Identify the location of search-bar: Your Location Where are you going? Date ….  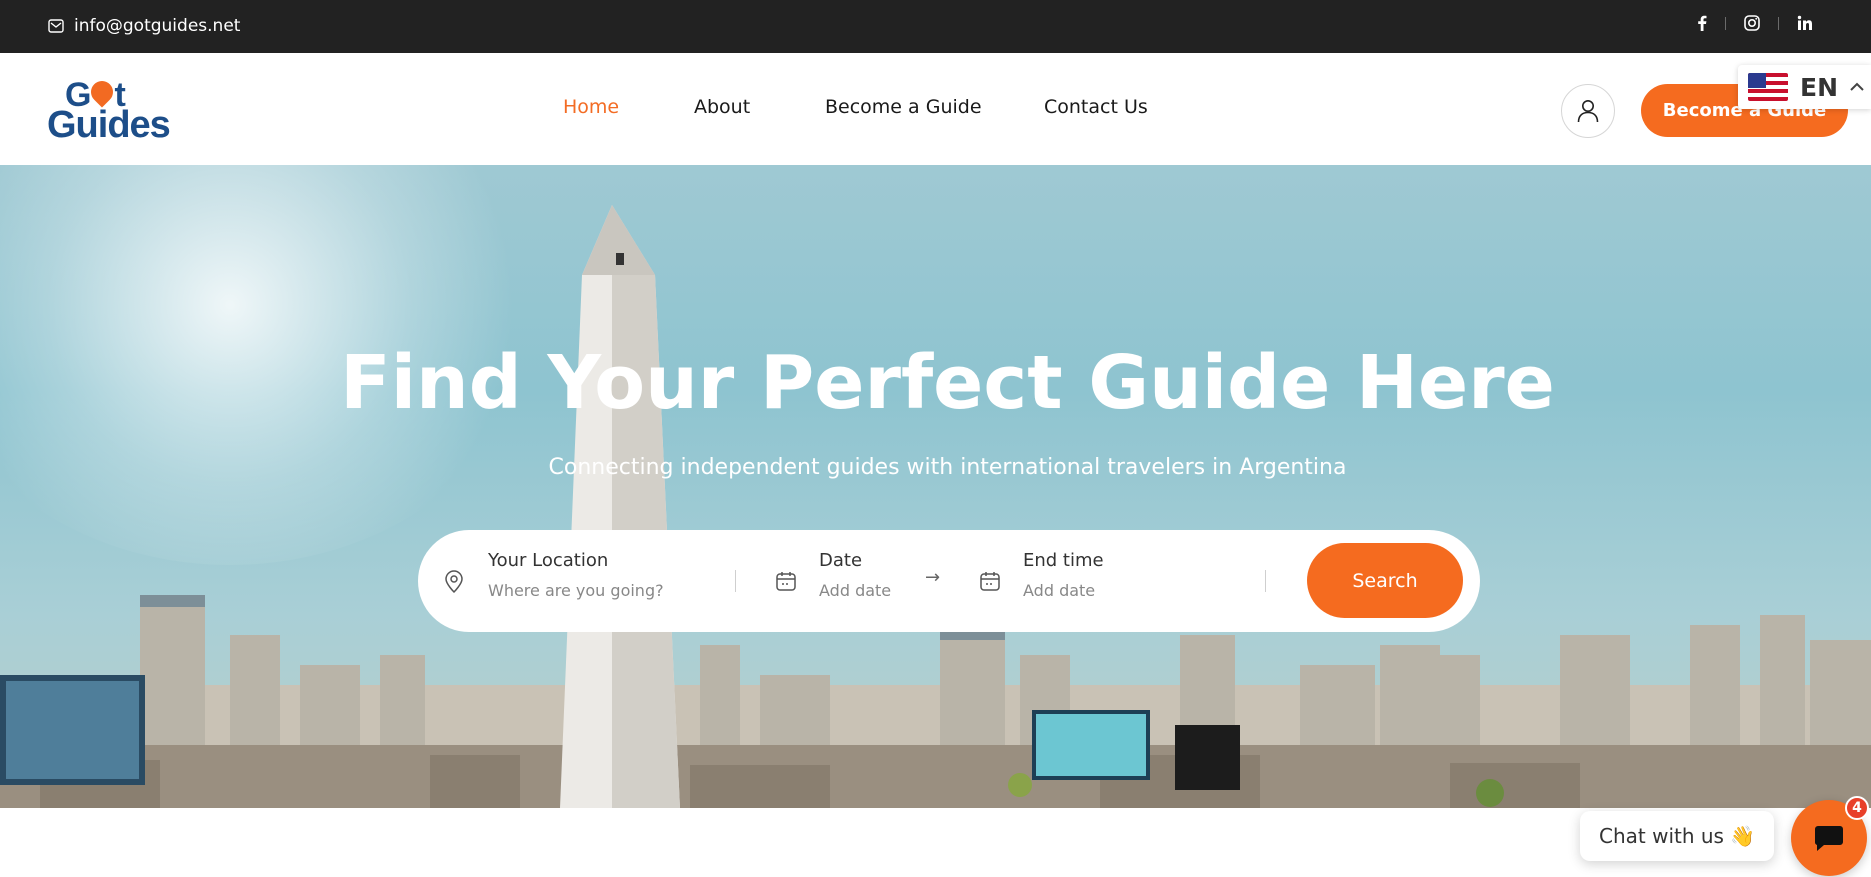
(949, 581).